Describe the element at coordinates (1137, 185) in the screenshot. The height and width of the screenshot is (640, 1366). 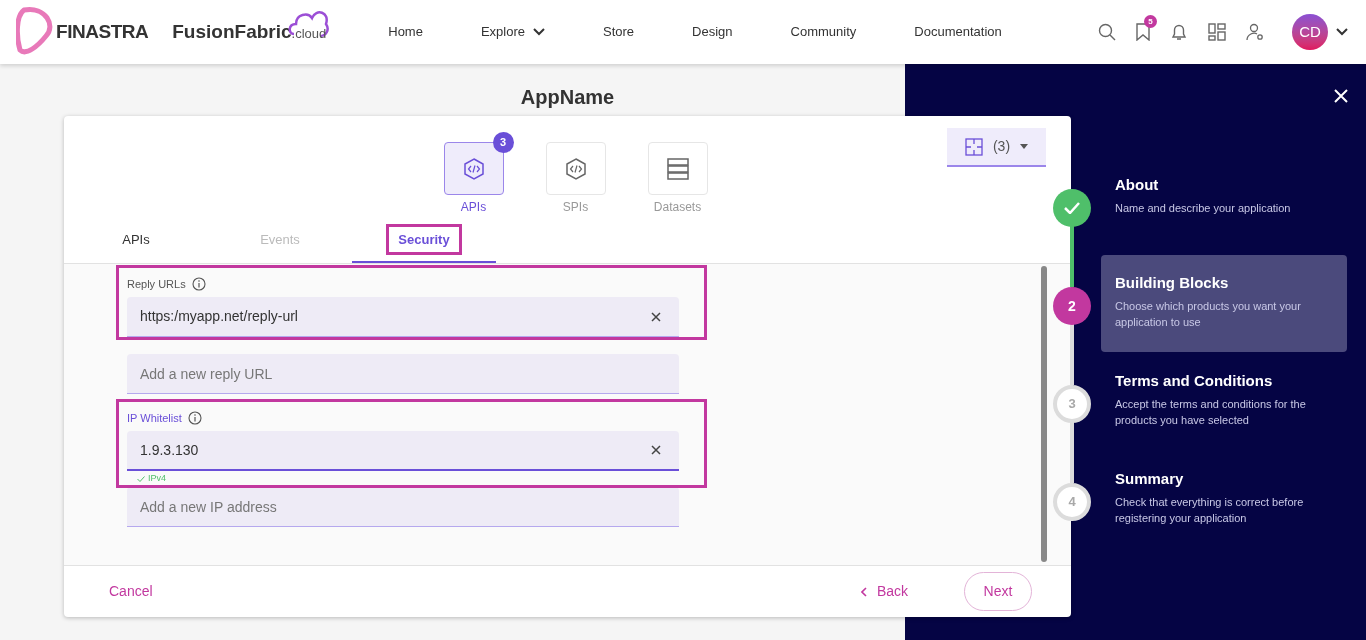
I see `step-title: About` at that location.